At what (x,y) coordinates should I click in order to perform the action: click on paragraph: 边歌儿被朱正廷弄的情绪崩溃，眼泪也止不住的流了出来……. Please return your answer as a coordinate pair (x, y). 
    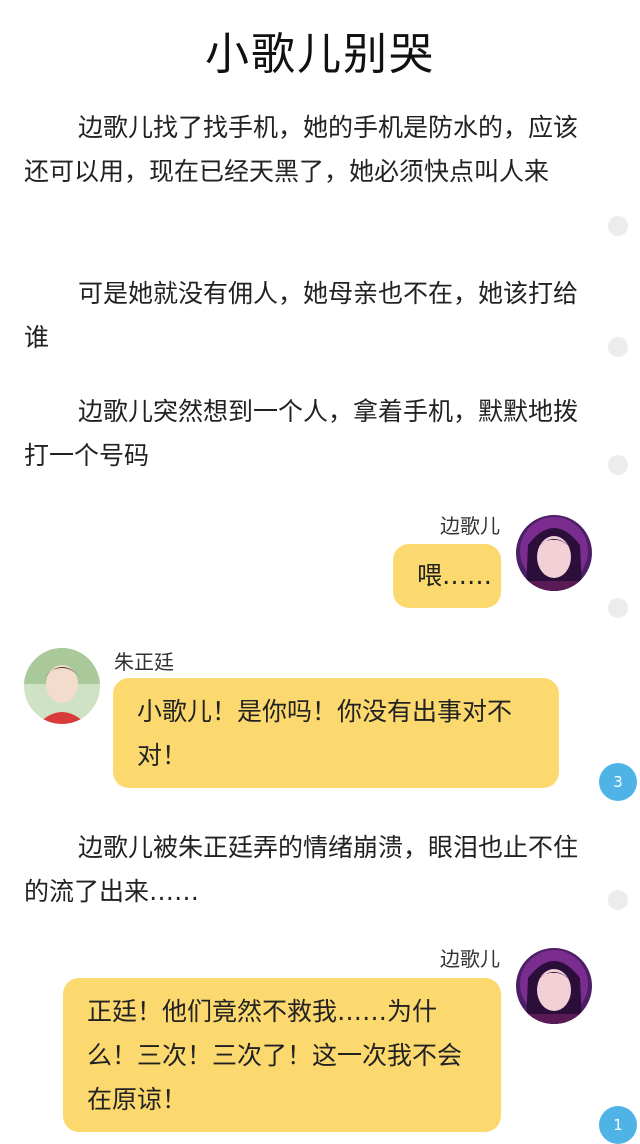
    Looking at the image, I should click on (301, 869).